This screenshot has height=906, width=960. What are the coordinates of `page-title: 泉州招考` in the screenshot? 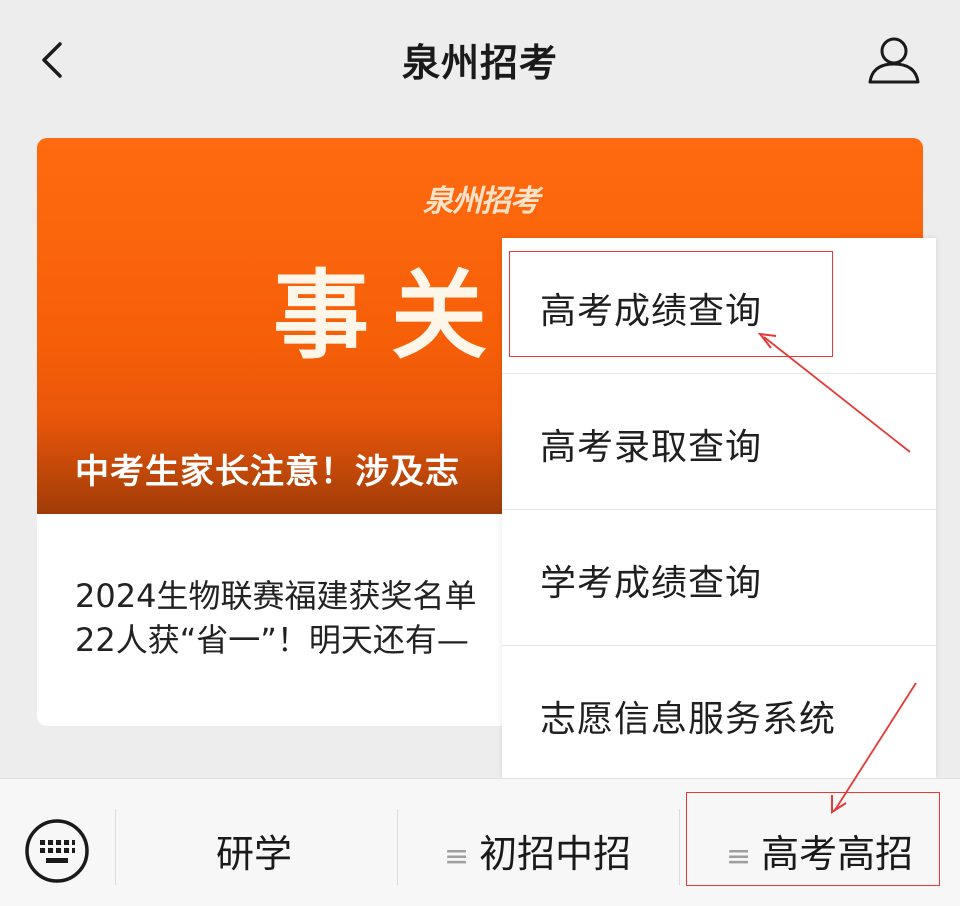 It's located at (479, 63).